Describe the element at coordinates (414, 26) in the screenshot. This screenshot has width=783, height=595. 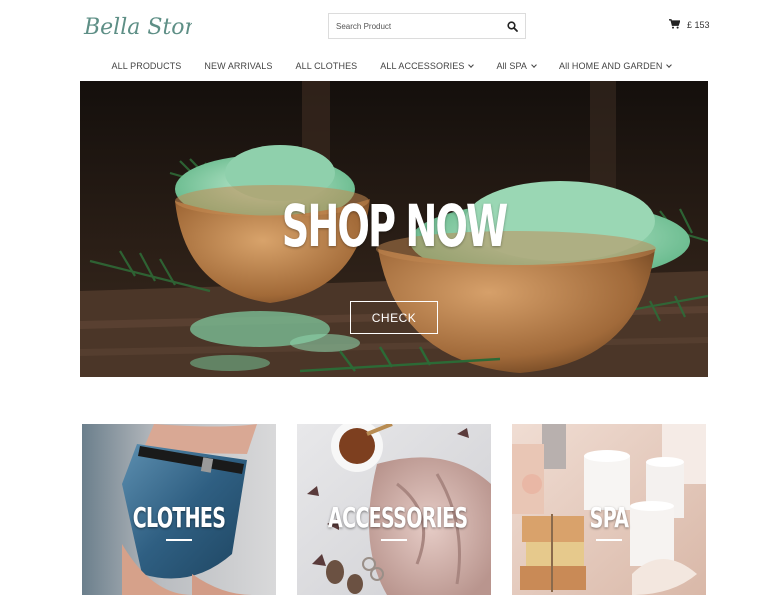
I see `search-input` at that location.